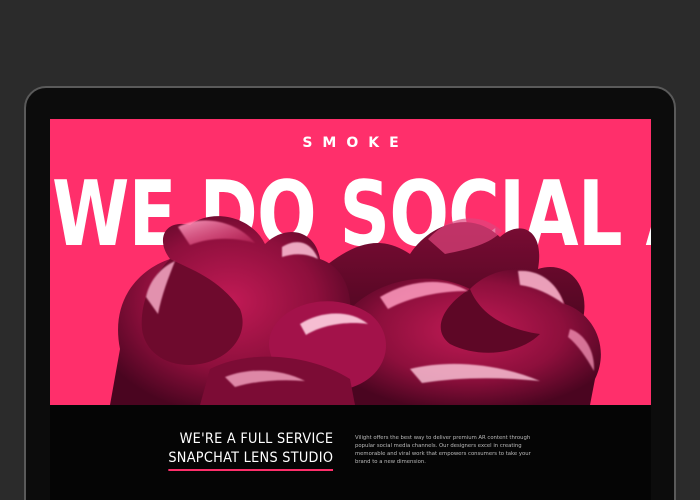 This screenshot has height=500, width=700. What do you see at coordinates (350, 143) in the screenshot?
I see `smoke-logo: SMOKE` at bounding box center [350, 143].